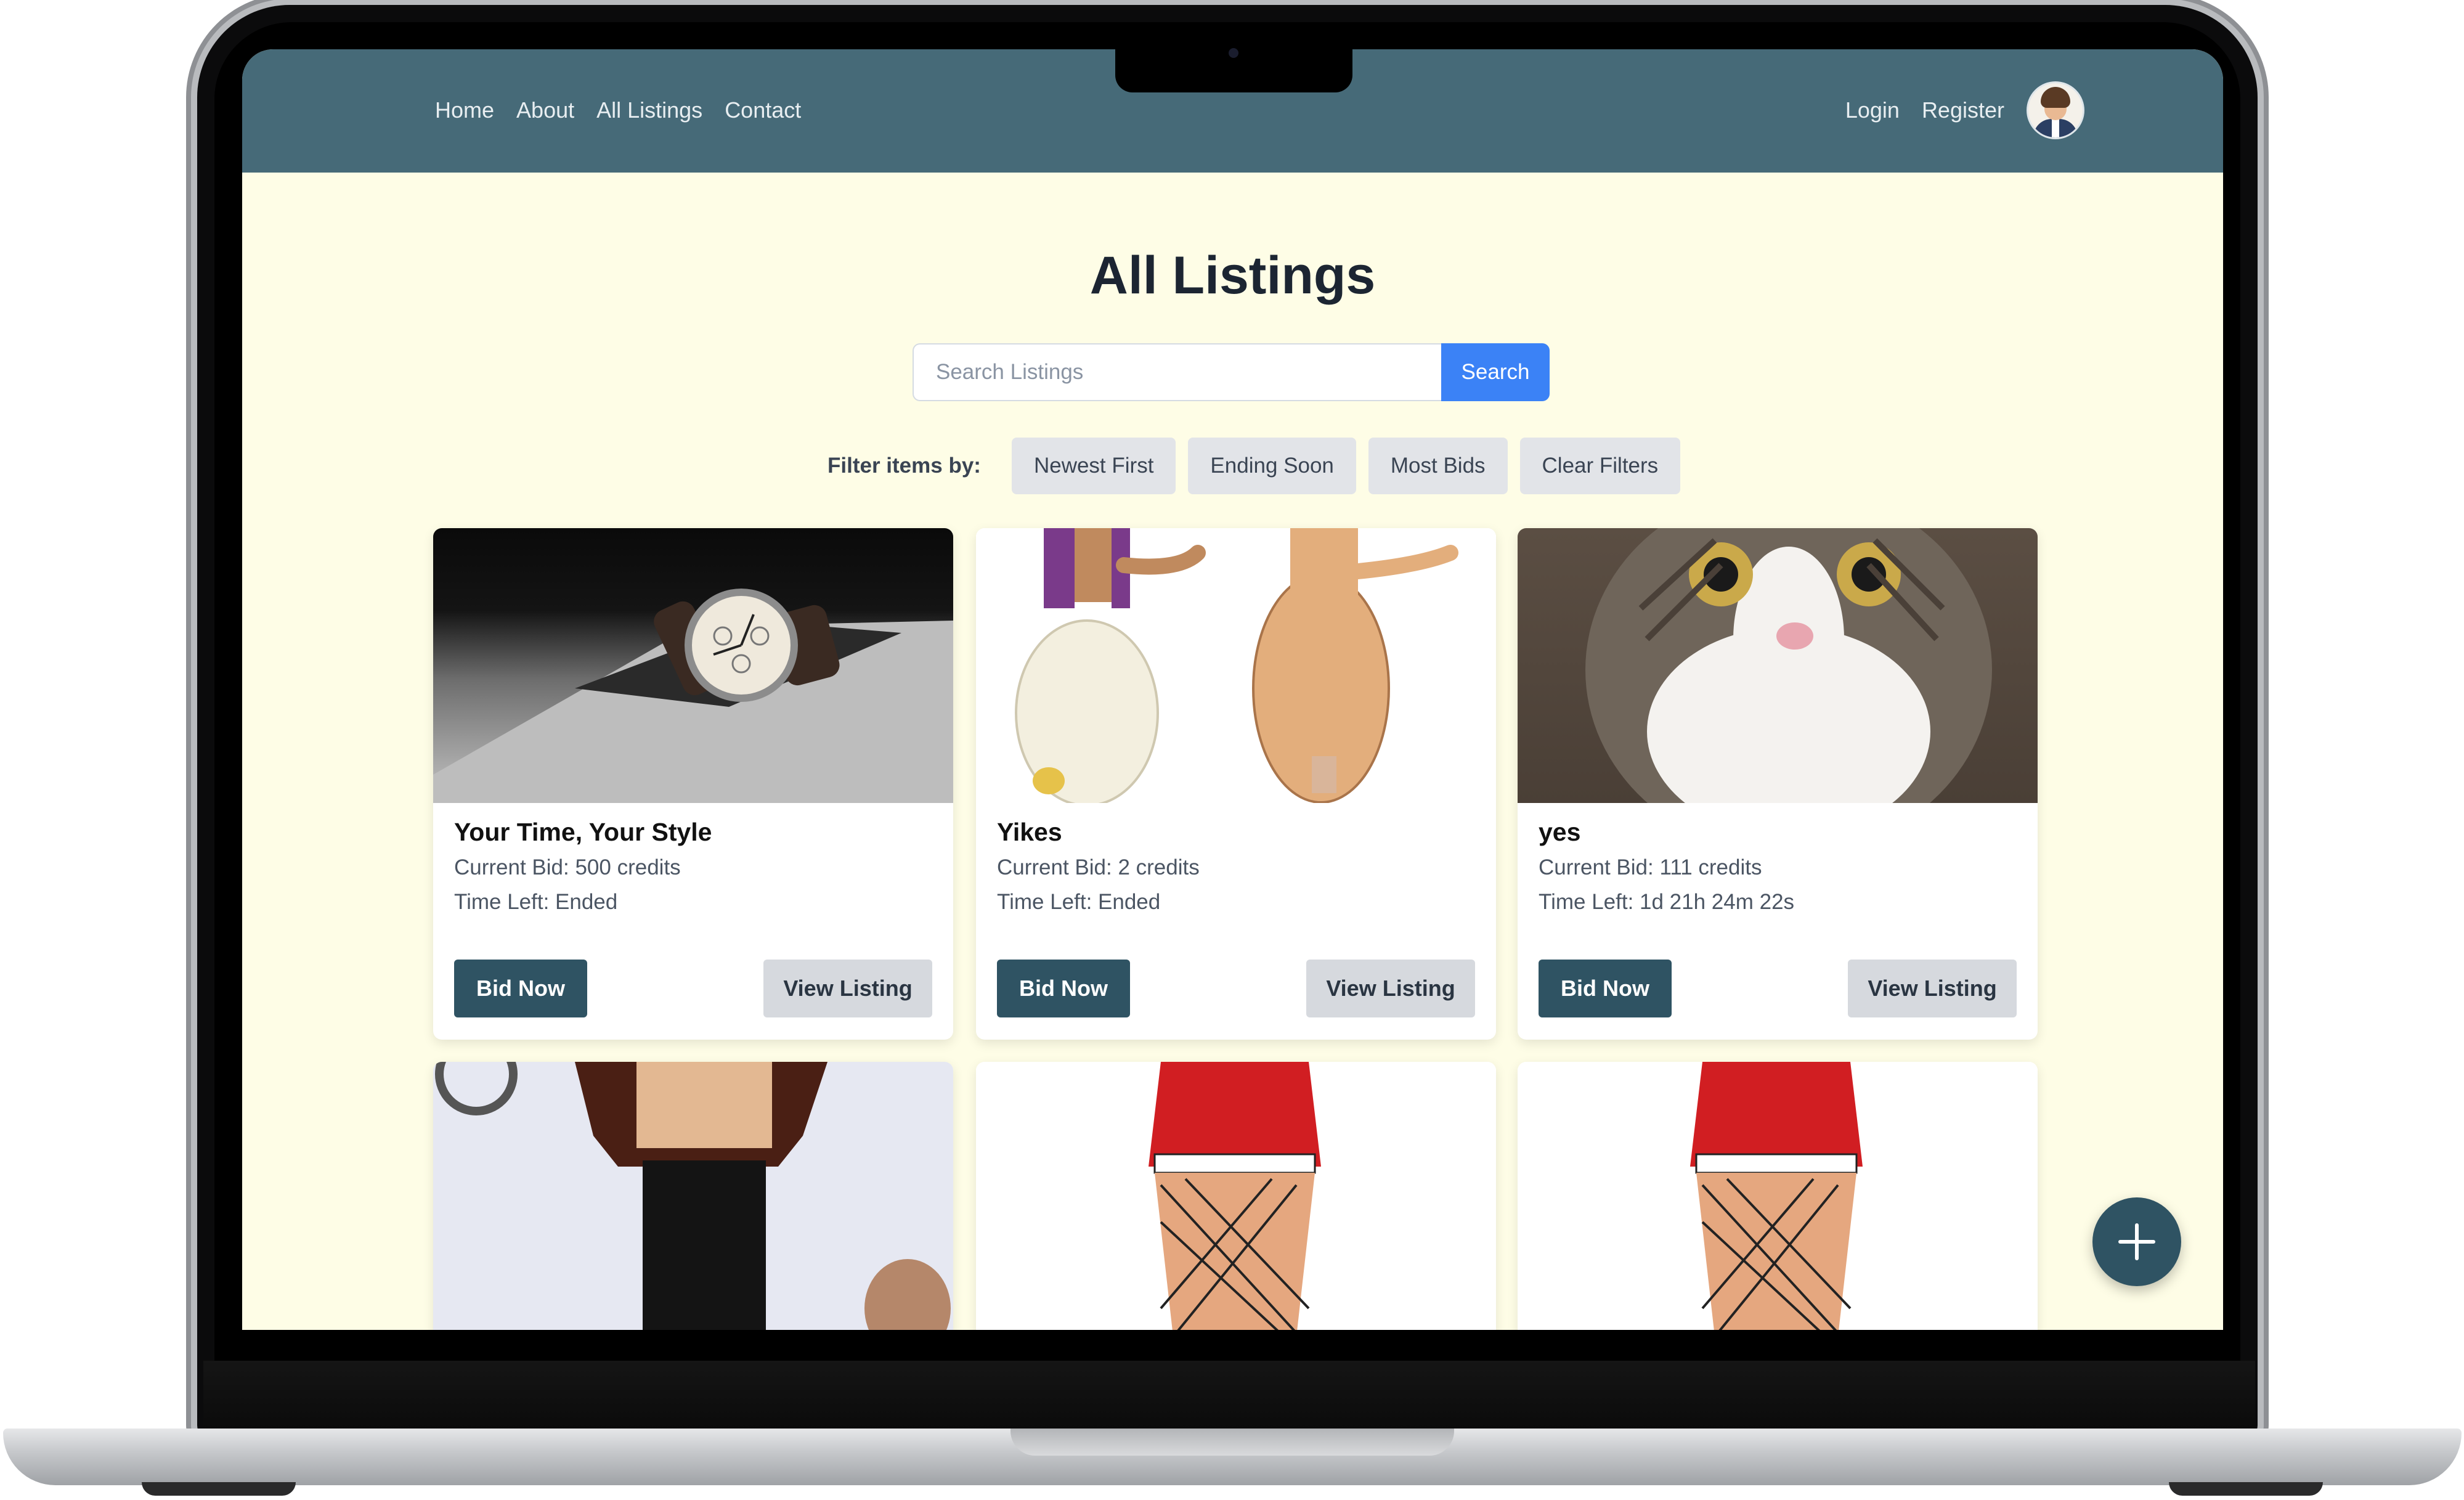 Image resolution: width=2464 pixels, height=1500 pixels. What do you see at coordinates (567, 867) in the screenshot?
I see `listing-current-bid: Current Bid: 500 credits` at bounding box center [567, 867].